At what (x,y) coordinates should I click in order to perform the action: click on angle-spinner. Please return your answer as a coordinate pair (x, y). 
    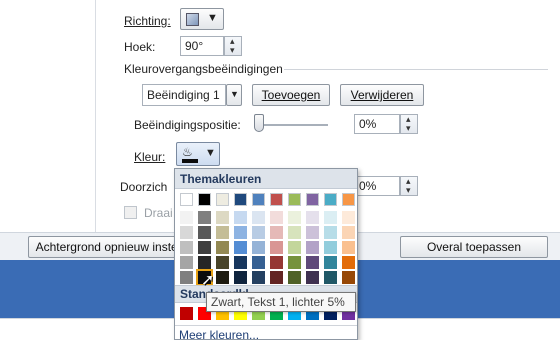
    Looking at the image, I should click on (233, 46).